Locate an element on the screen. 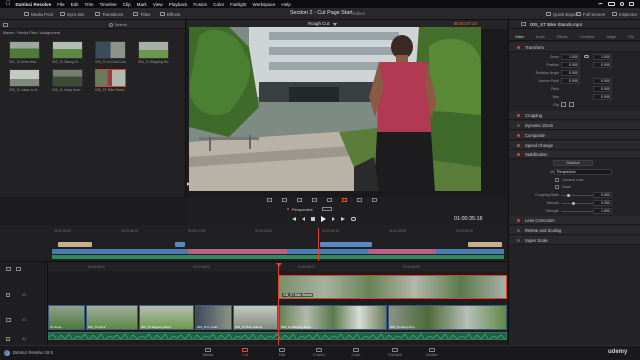 This screenshot has width=640, height=360. stabilize-mode-label: Perspective is located at coordinates (302, 209).